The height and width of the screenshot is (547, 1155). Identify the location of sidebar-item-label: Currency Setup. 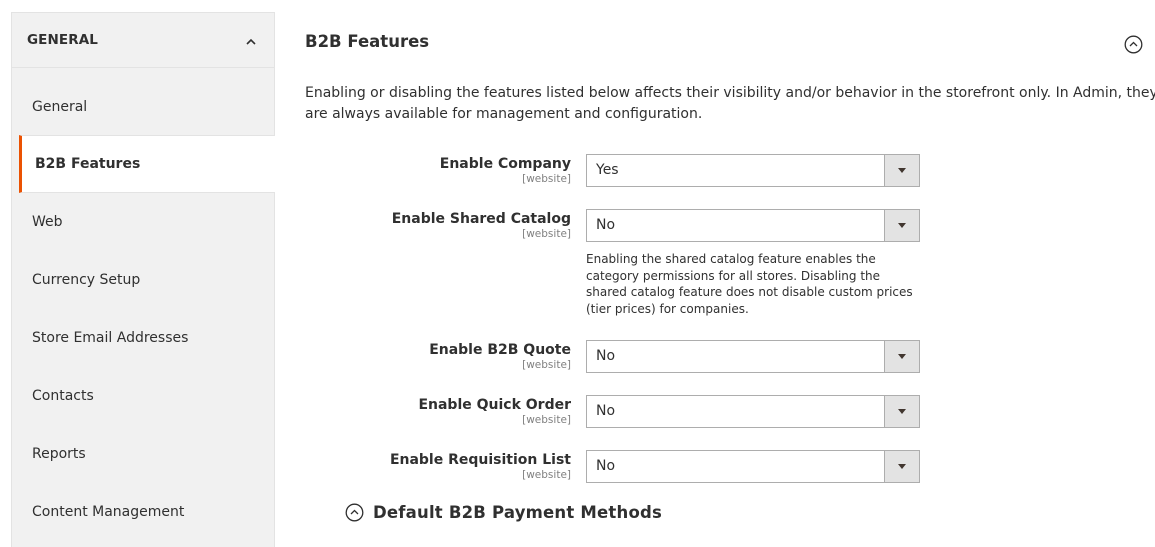
(86, 280).